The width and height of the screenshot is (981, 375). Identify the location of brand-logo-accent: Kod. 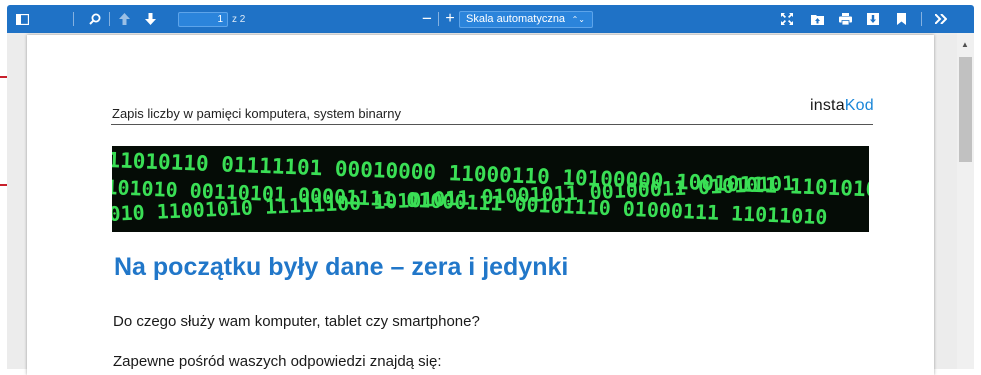
(859, 105).